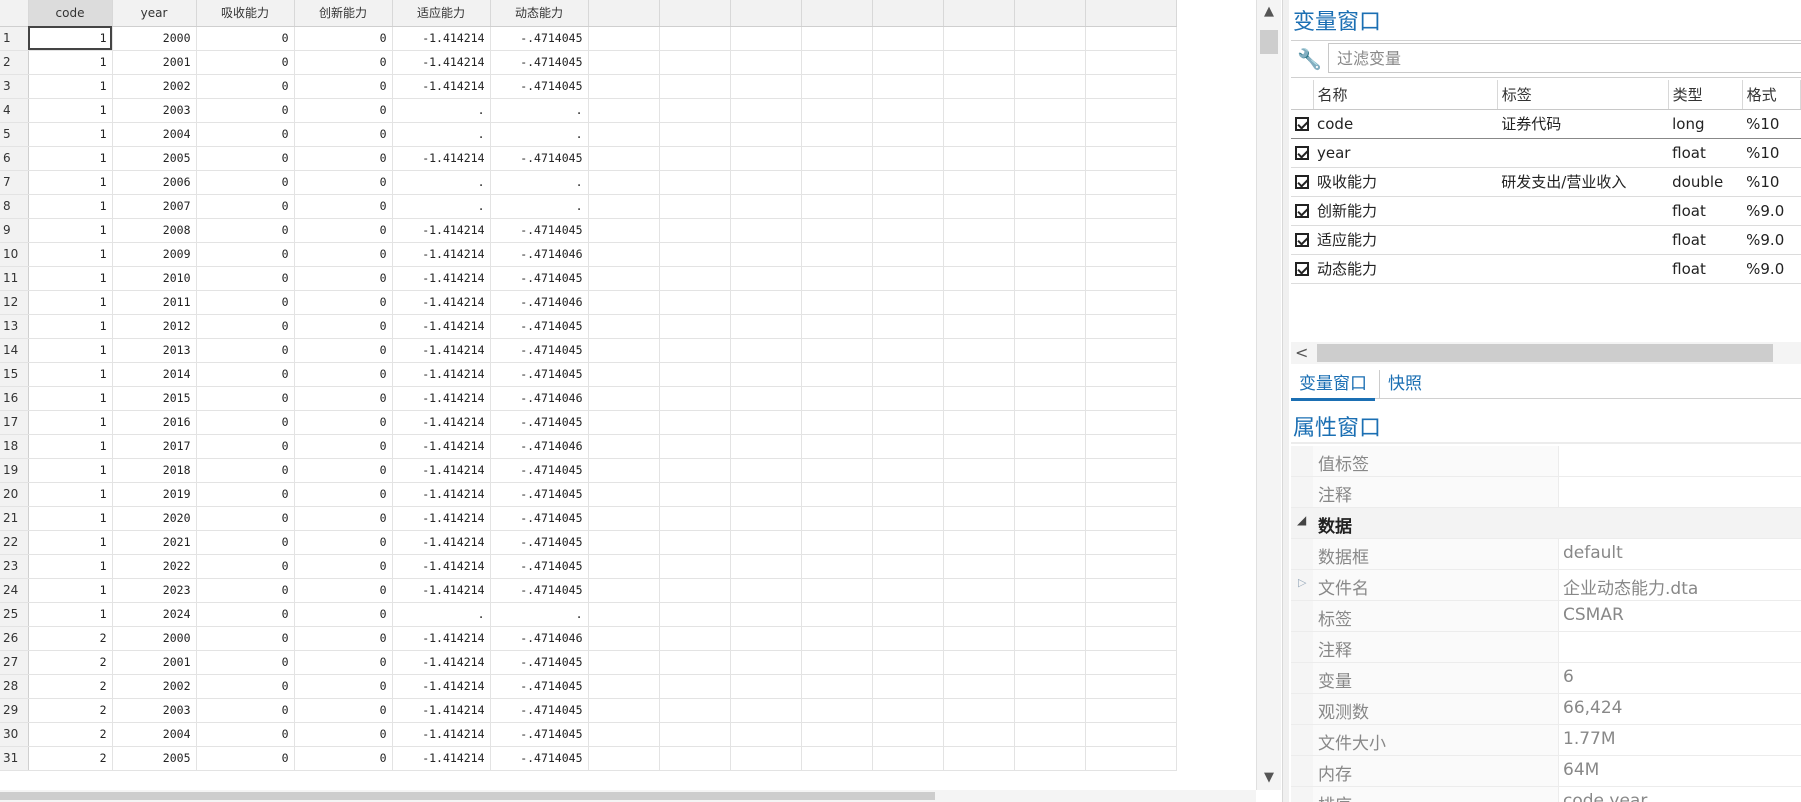 This screenshot has height=802, width=1801. What do you see at coordinates (154, 13) in the screenshot?
I see `column-header-1: year` at bounding box center [154, 13].